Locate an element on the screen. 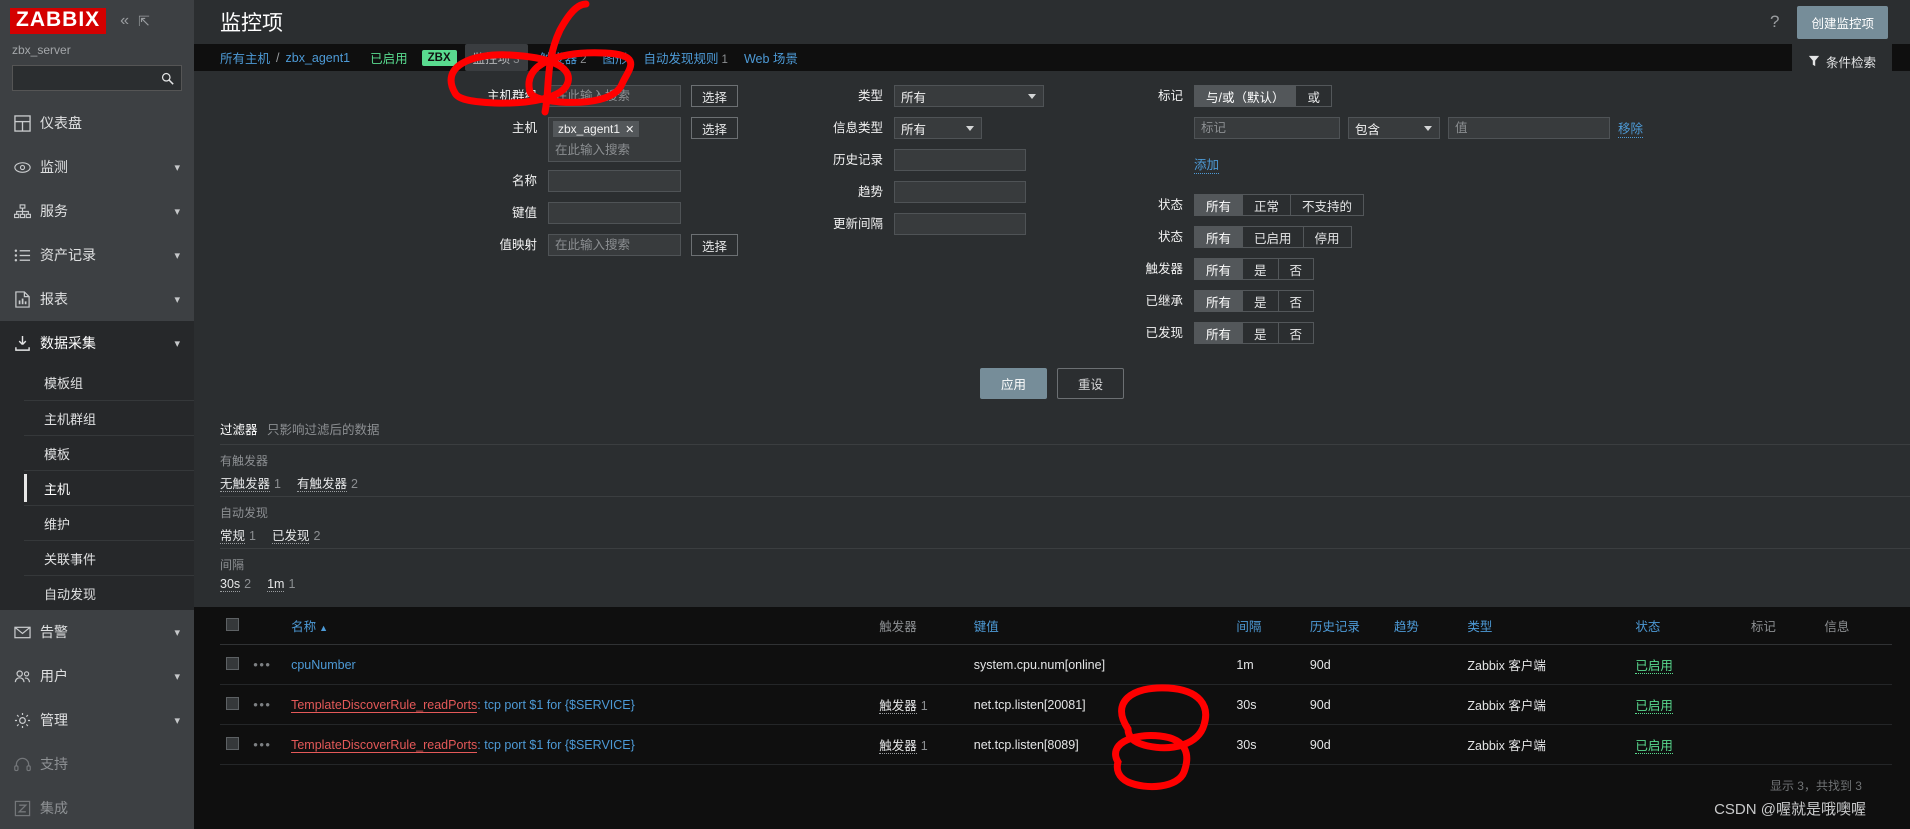  tag-condition-select: 包含 is located at coordinates (1394, 128).